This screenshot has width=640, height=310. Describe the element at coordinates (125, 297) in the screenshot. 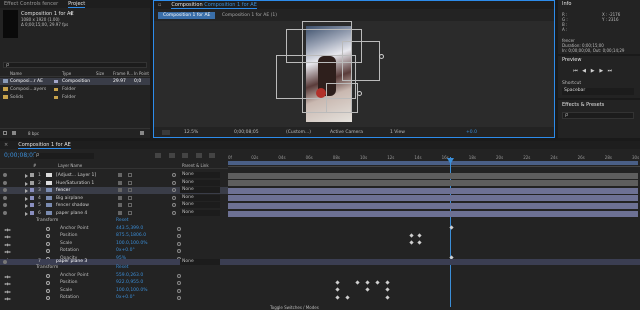

I see `property-value: 0x+0.0°` at that location.